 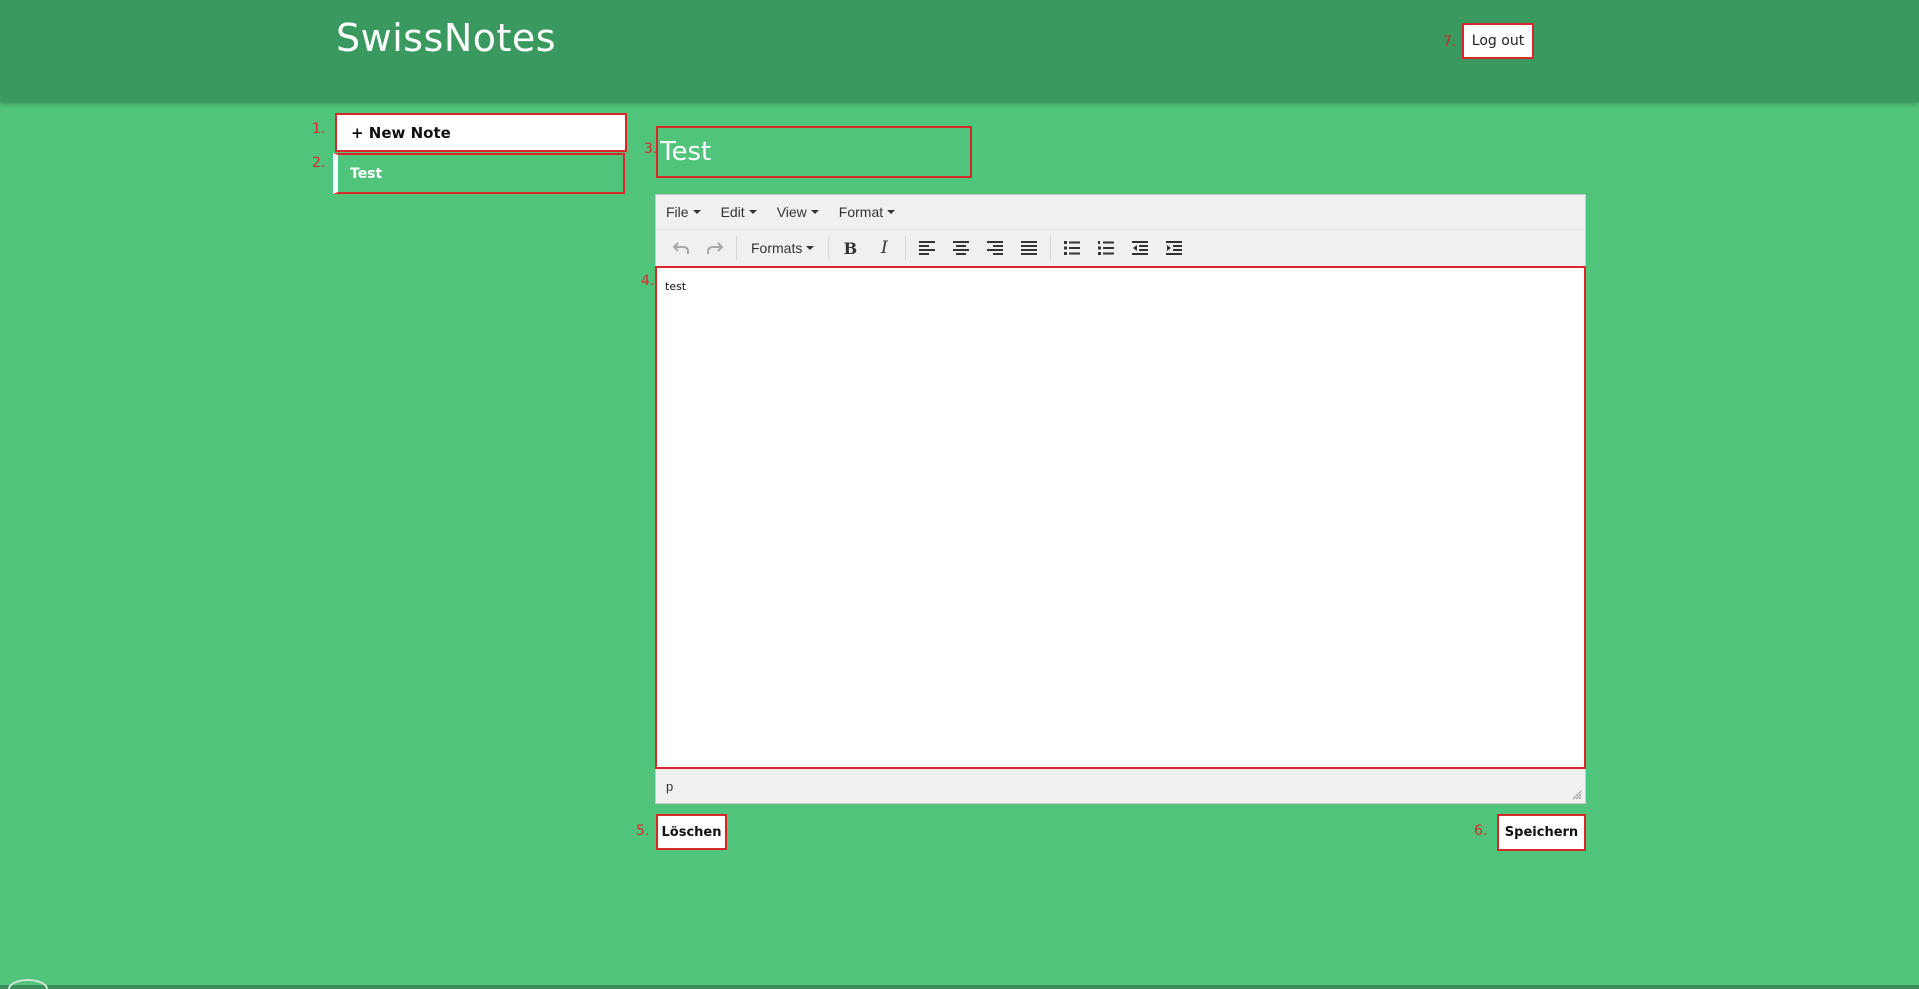 I want to click on annotation-7: 7., so click(x=1450, y=42).